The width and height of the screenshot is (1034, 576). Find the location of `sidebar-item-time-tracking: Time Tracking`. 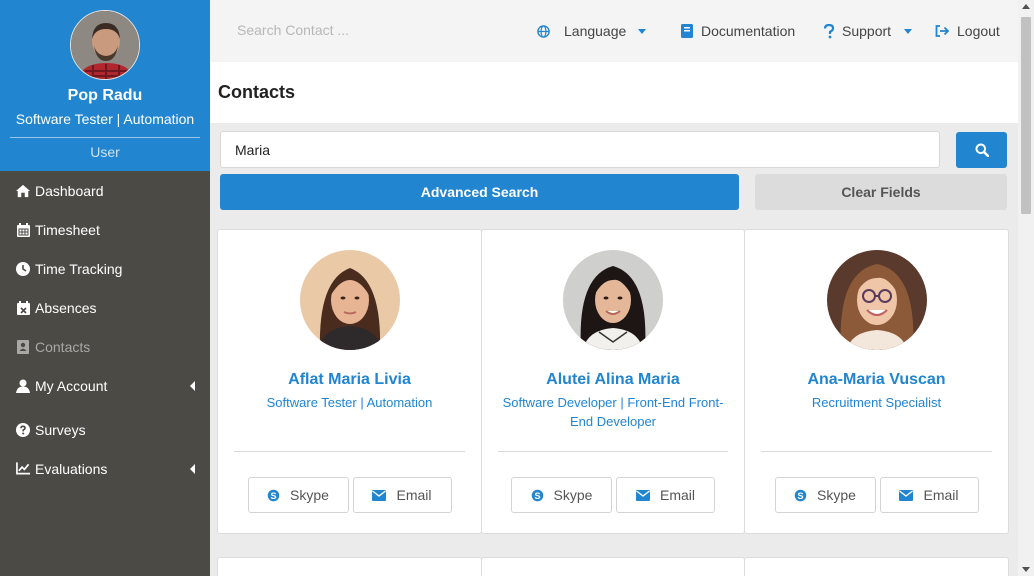

sidebar-item-time-tracking: Time Tracking is located at coordinates (105, 268).